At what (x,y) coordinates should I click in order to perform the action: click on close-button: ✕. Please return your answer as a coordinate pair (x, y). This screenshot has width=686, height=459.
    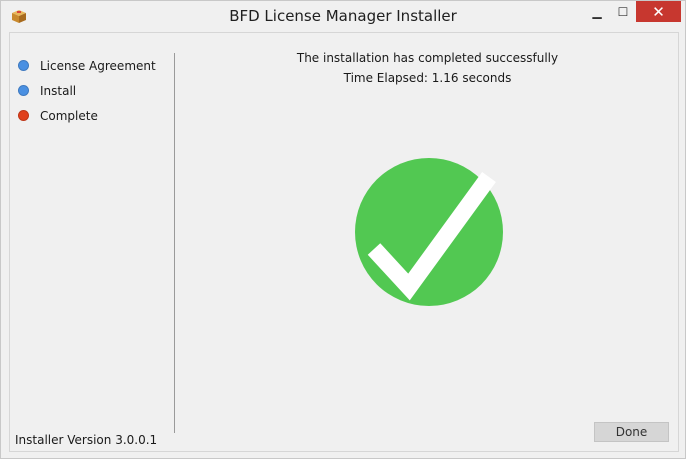
    Looking at the image, I should click on (658, 11).